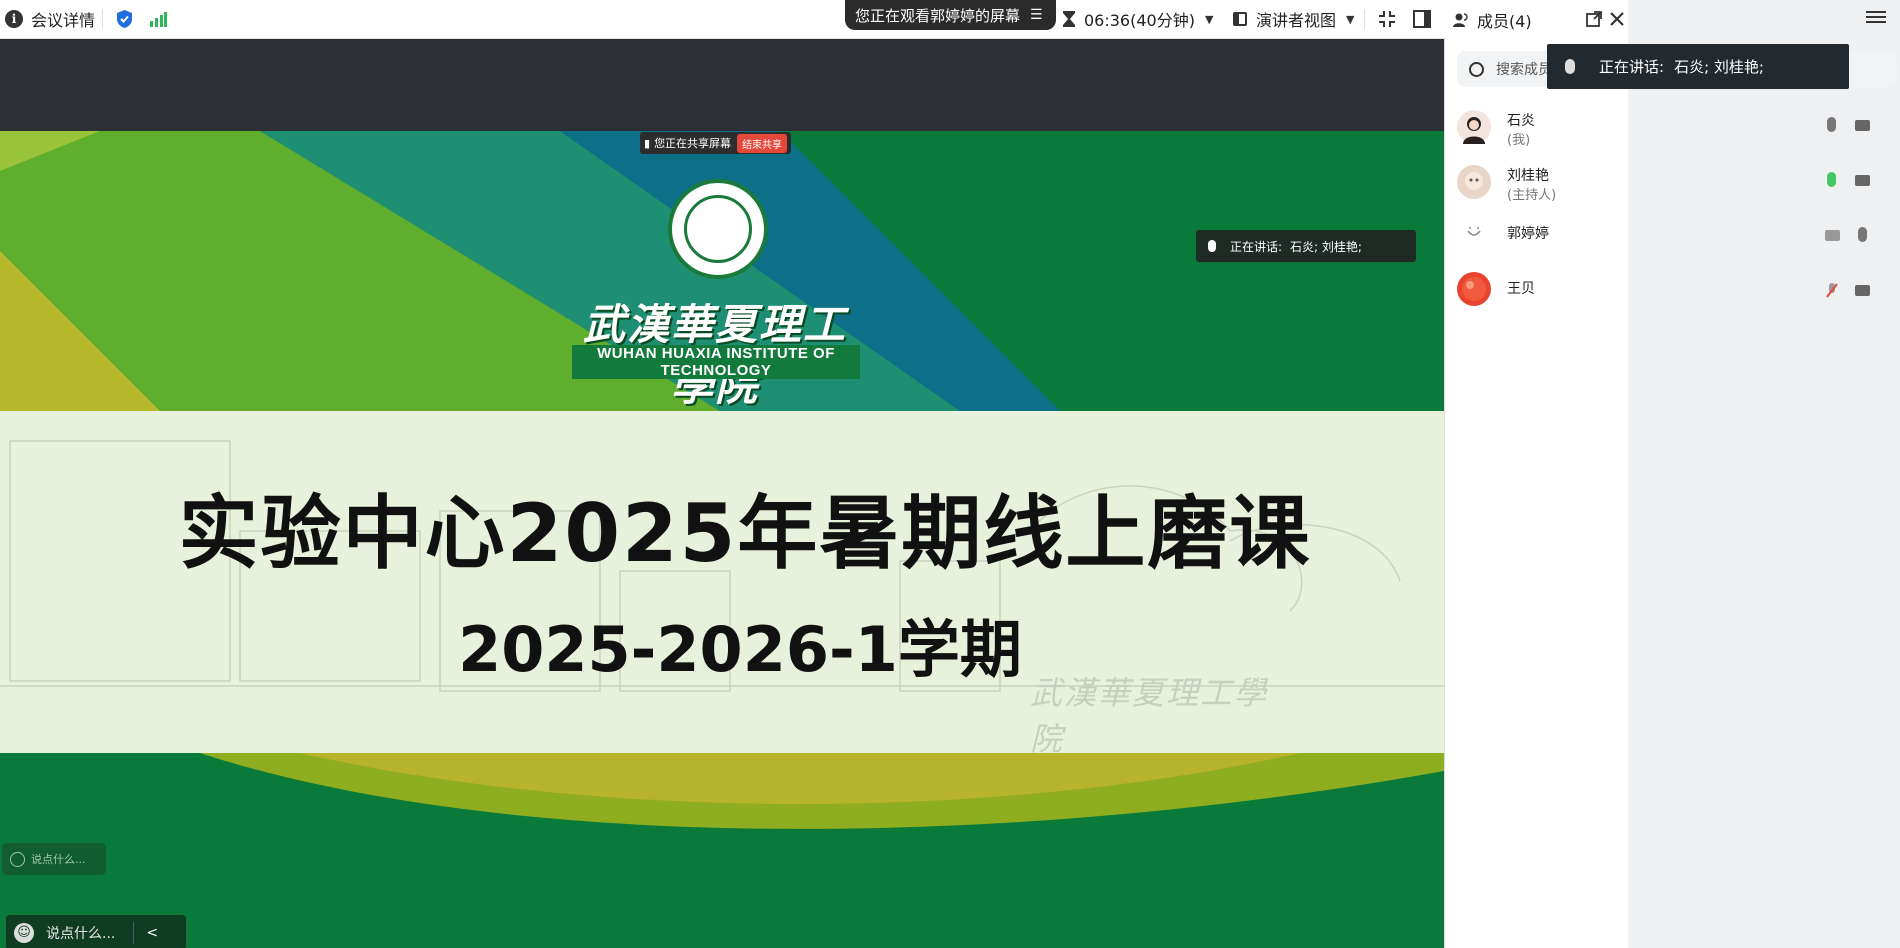 The height and width of the screenshot is (948, 1900). Describe the element at coordinates (1669, 126) in the screenshot. I see `member-row: 石炎 (我)` at that location.